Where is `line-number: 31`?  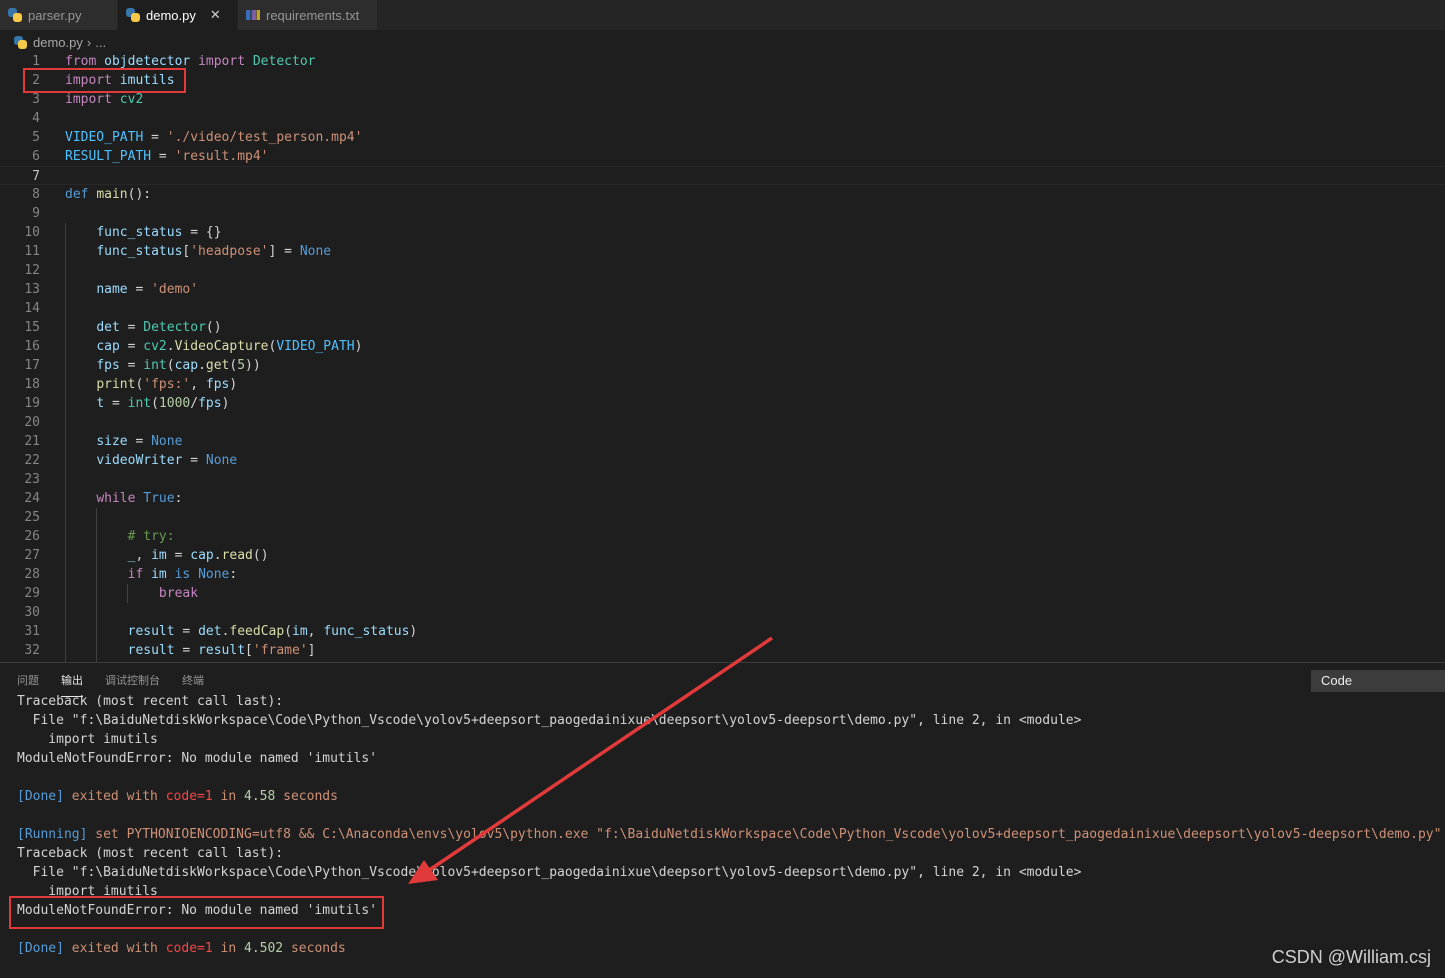 line-number: 31 is located at coordinates (32, 631).